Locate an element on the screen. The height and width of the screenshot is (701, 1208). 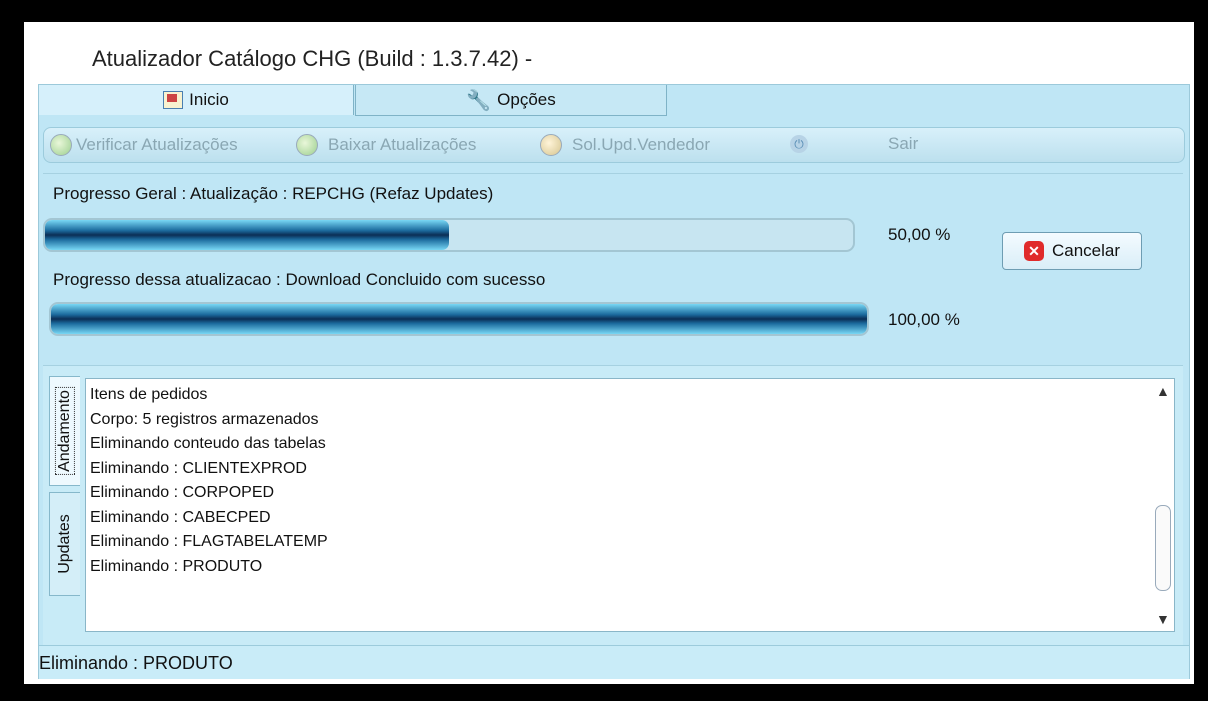
tab-andamento: Andamento is located at coordinates (64, 431).